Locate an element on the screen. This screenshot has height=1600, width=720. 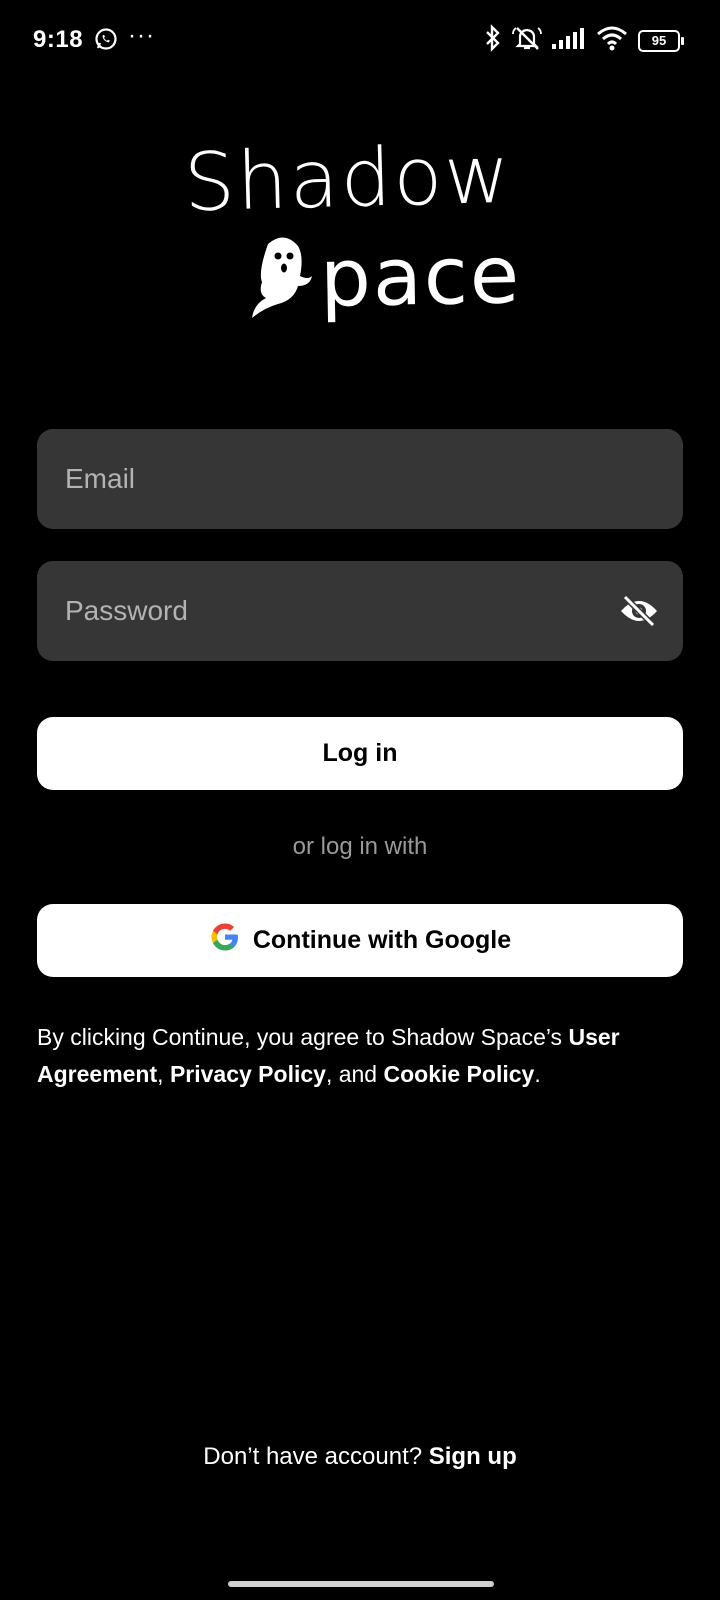
cookie-policy-link: Cookie Policy is located at coordinates (458, 1074).